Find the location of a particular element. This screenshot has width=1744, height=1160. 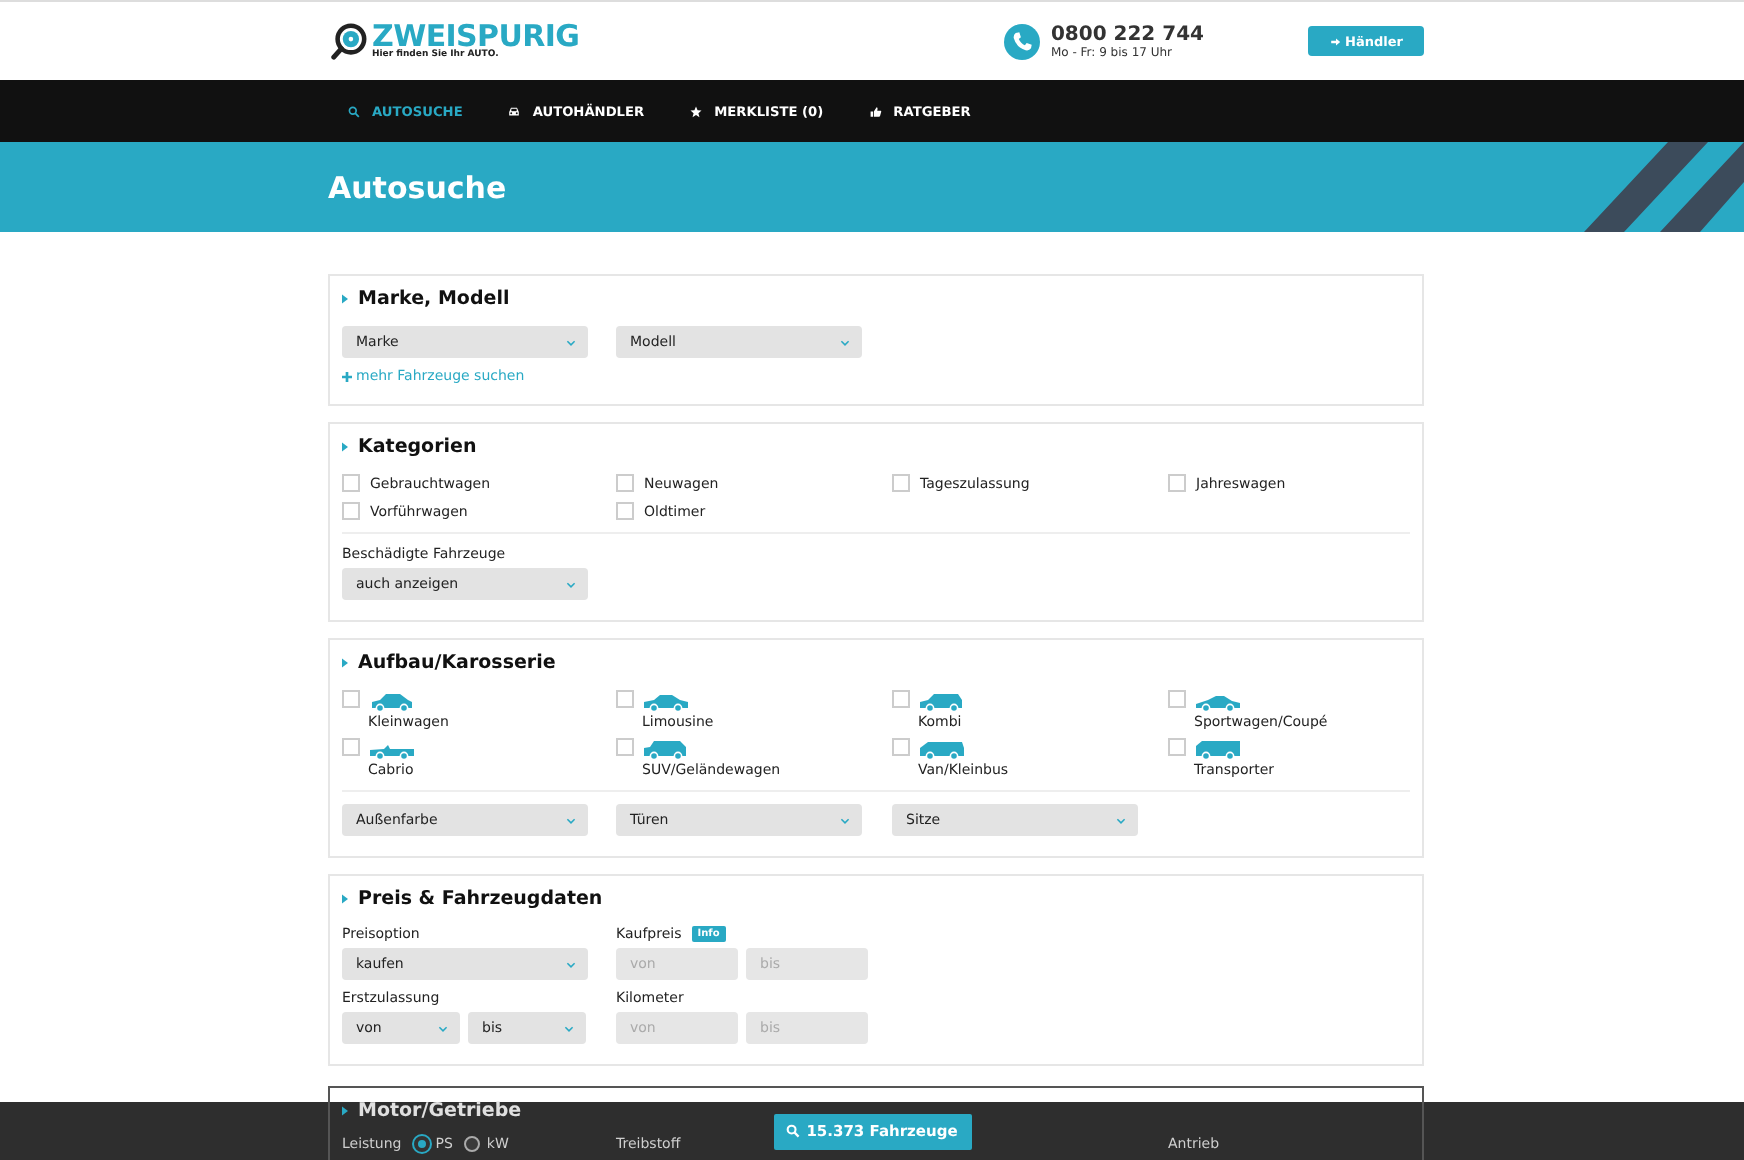

plus-icon is located at coordinates (347, 376).